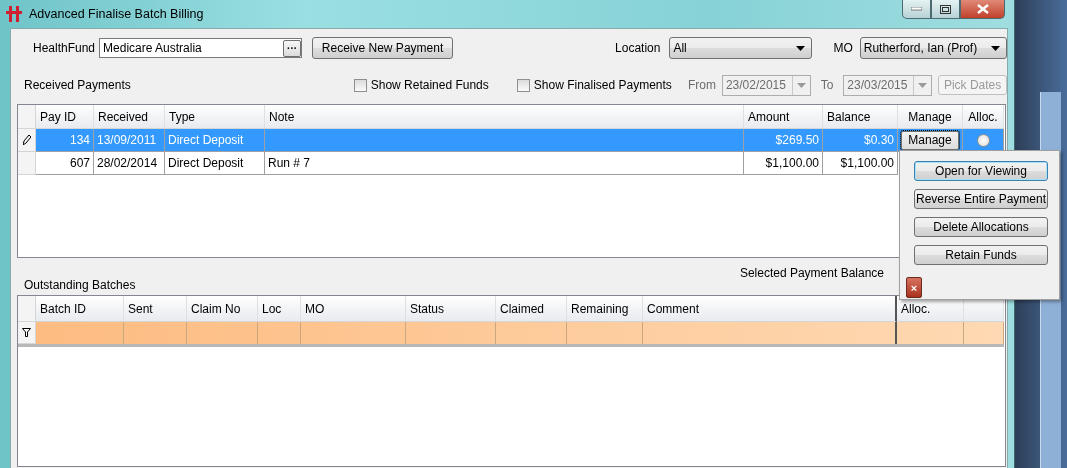 The width and height of the screenshot is (1067, 468). What do you see at coordinates (64, 48) in the screenshot?
I see `health-fund-label: HealthFund` at bounding box center [64, 48].